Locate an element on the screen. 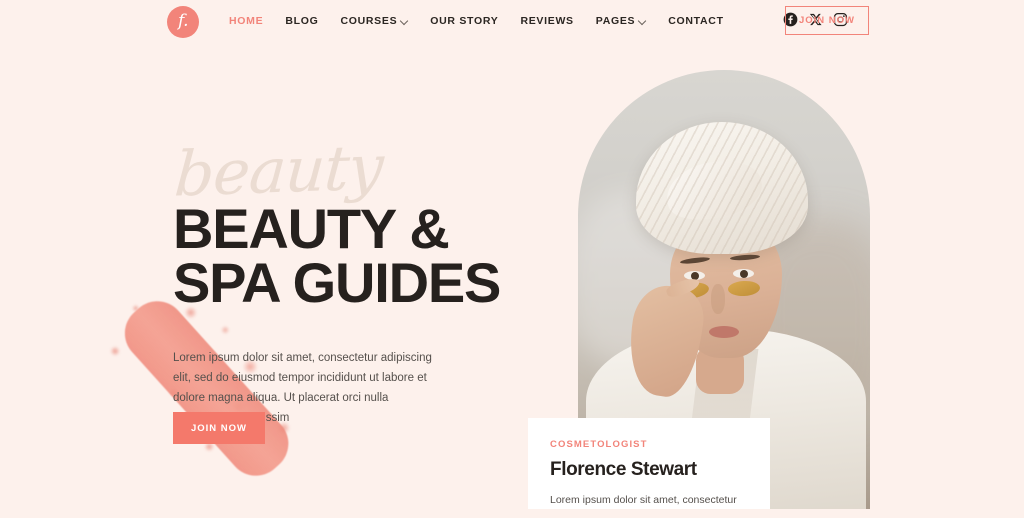  nav-item-label: PAGES is located at coordinates (615, 21).